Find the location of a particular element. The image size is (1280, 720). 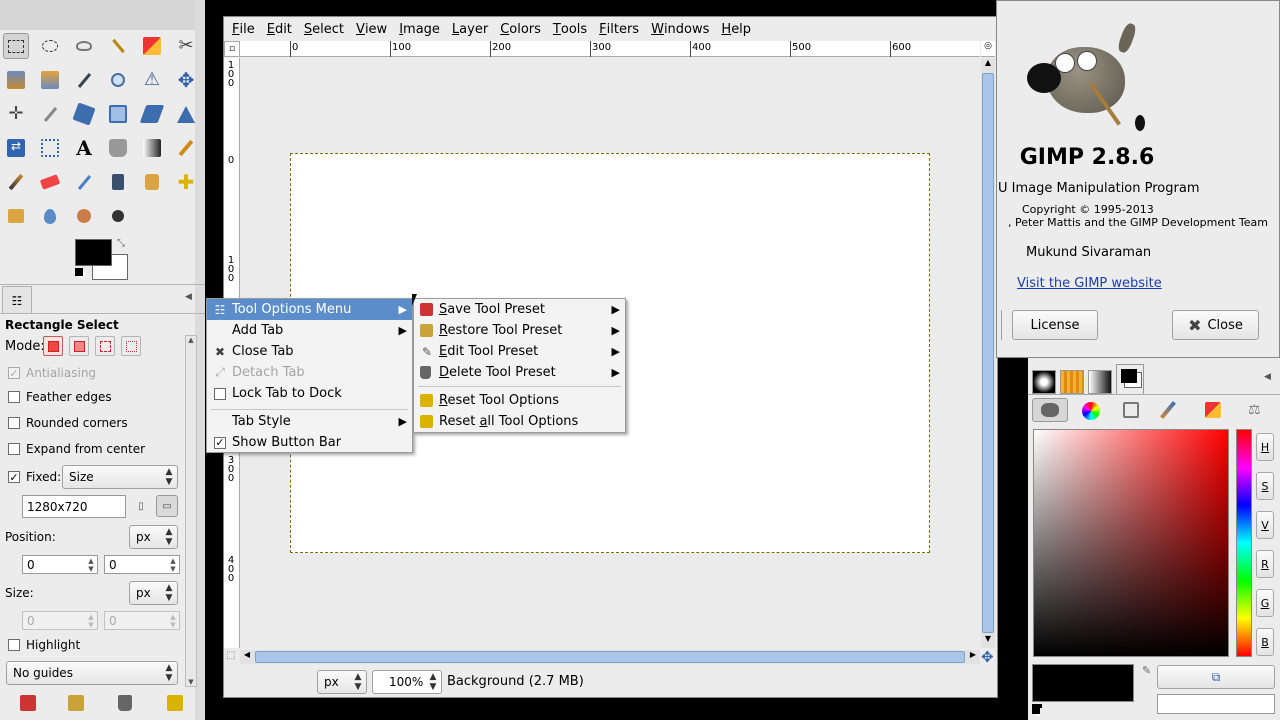

antialiasing-option: ✓ Antialiasing is located at coordinates (52, 373).